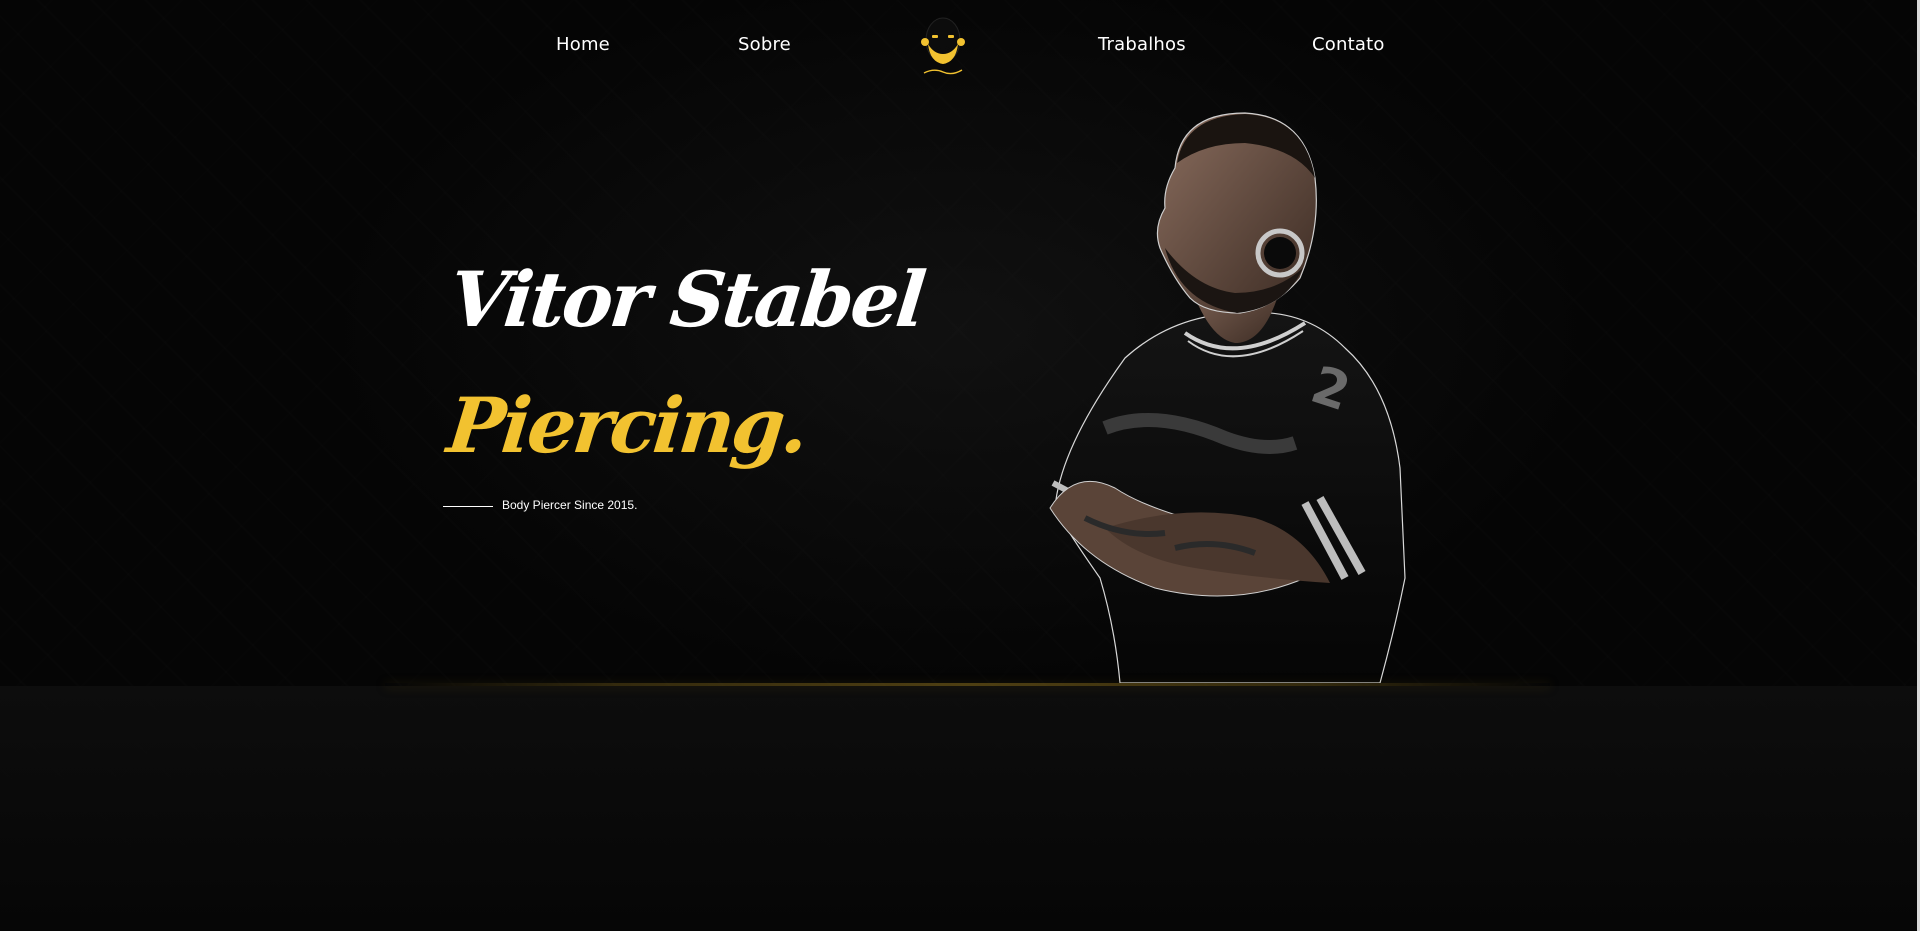 This screenshot has height=931, width=1920. I want to click on hero-name: Vitor Stabel, so click(686, 299).